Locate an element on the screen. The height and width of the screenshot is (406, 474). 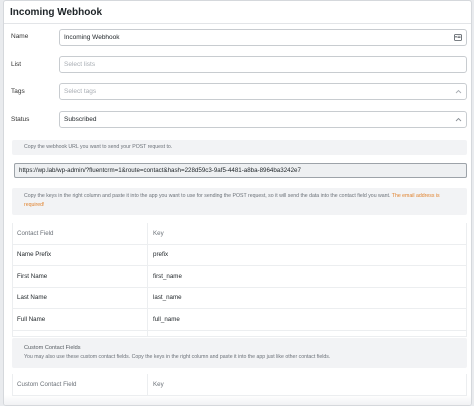
table-header-row: Custom Contact Field Key is located at coordinates (239, 385).